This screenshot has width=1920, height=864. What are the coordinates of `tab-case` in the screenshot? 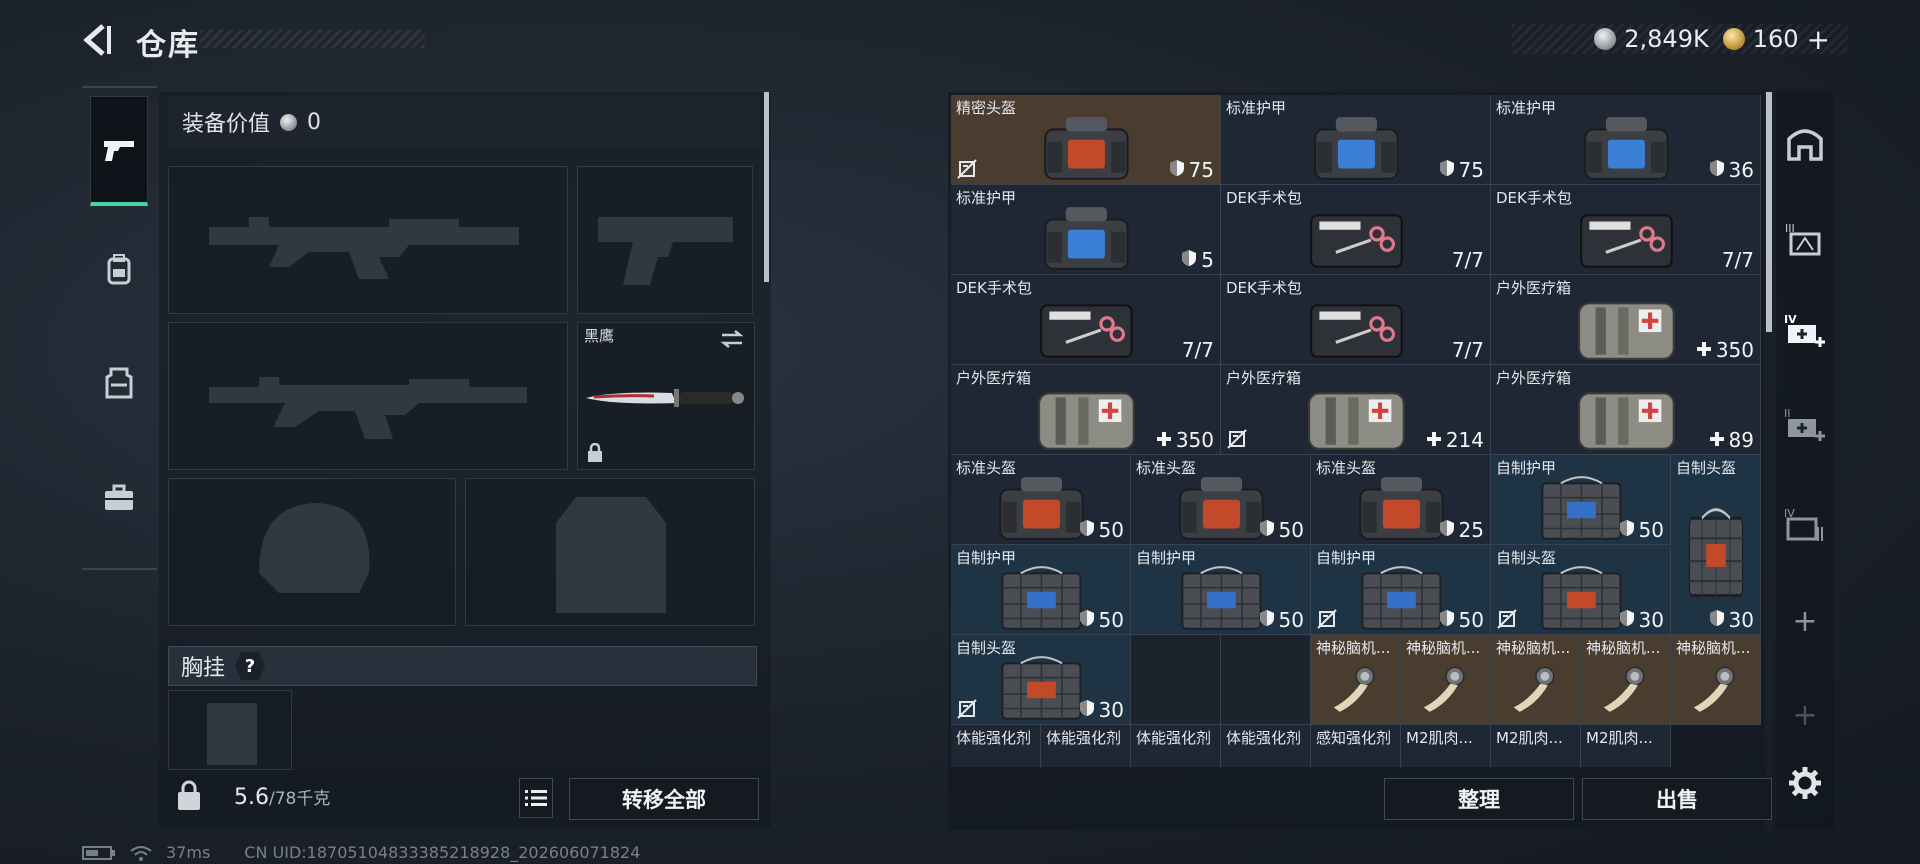 It's located at (119, 498).